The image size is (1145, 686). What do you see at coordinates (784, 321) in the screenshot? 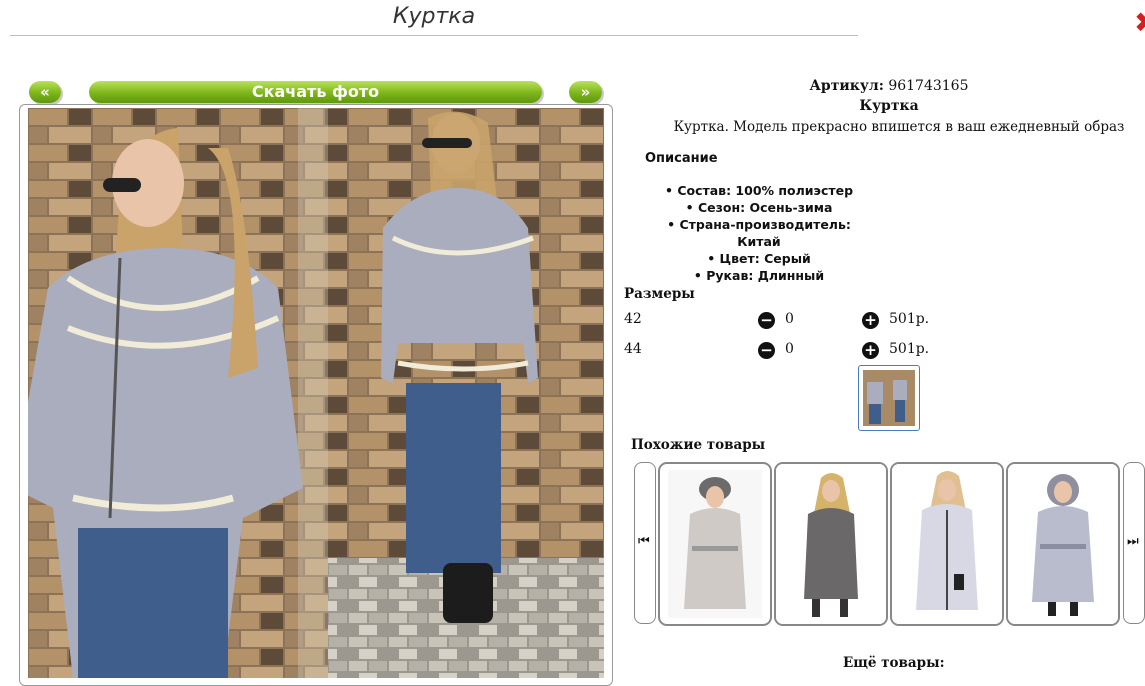
I see `size-row: 42 − 0 + 501р.` at bounding box center [784, 321].